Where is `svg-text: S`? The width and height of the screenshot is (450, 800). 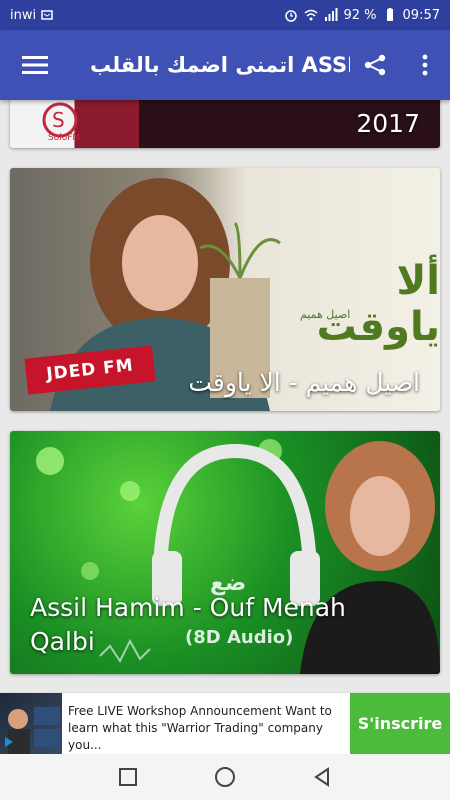 svg-text: S is located at coordinates (58, 120).